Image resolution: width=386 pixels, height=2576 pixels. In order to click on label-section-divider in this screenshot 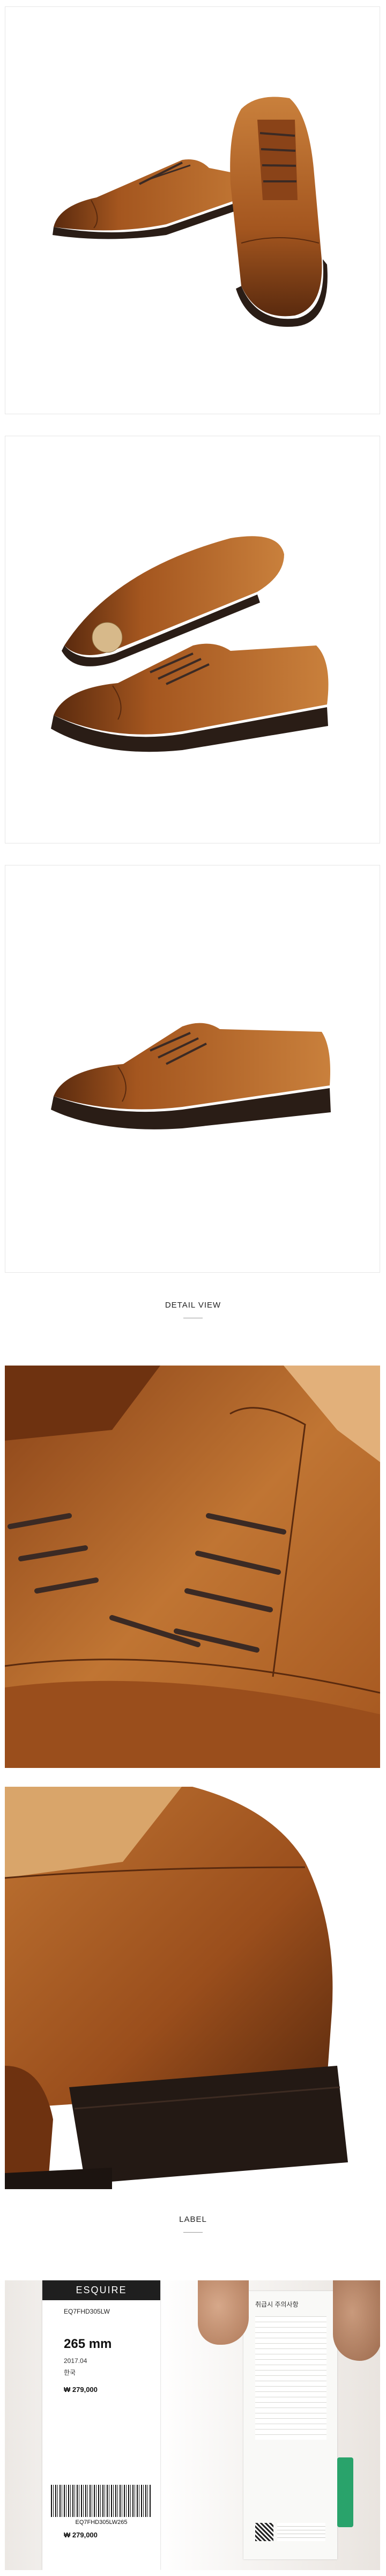, I will do `click(193, 2232)`.